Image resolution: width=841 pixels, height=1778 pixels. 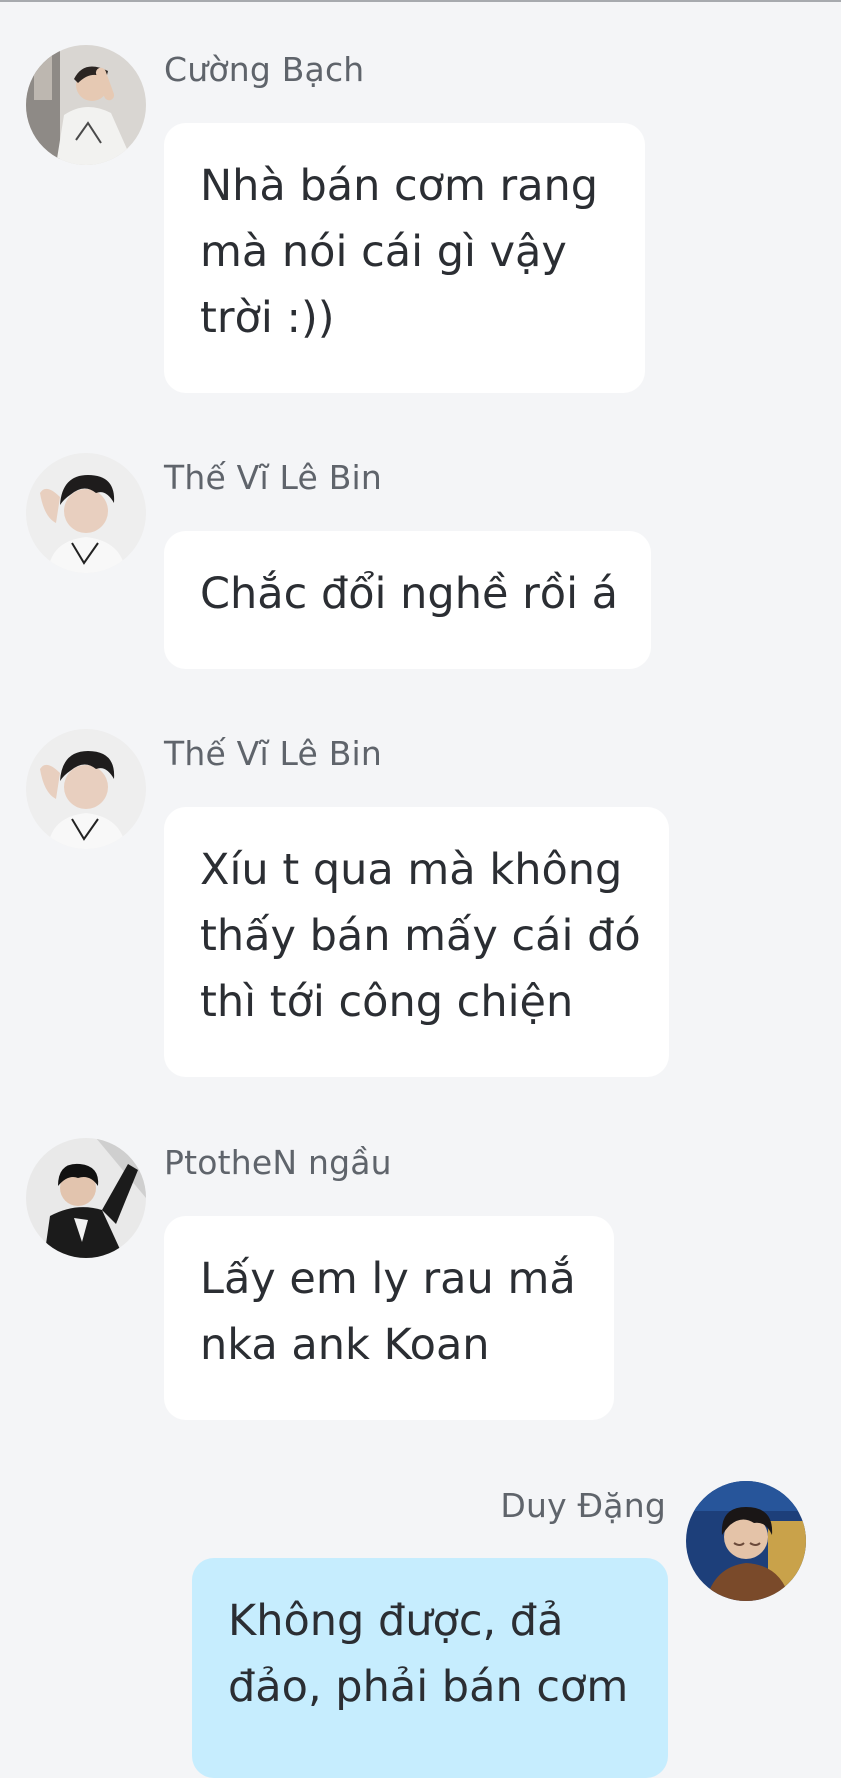 I want to click on message-text-line: thì tới công chiện, so click(x=387, y=1002).